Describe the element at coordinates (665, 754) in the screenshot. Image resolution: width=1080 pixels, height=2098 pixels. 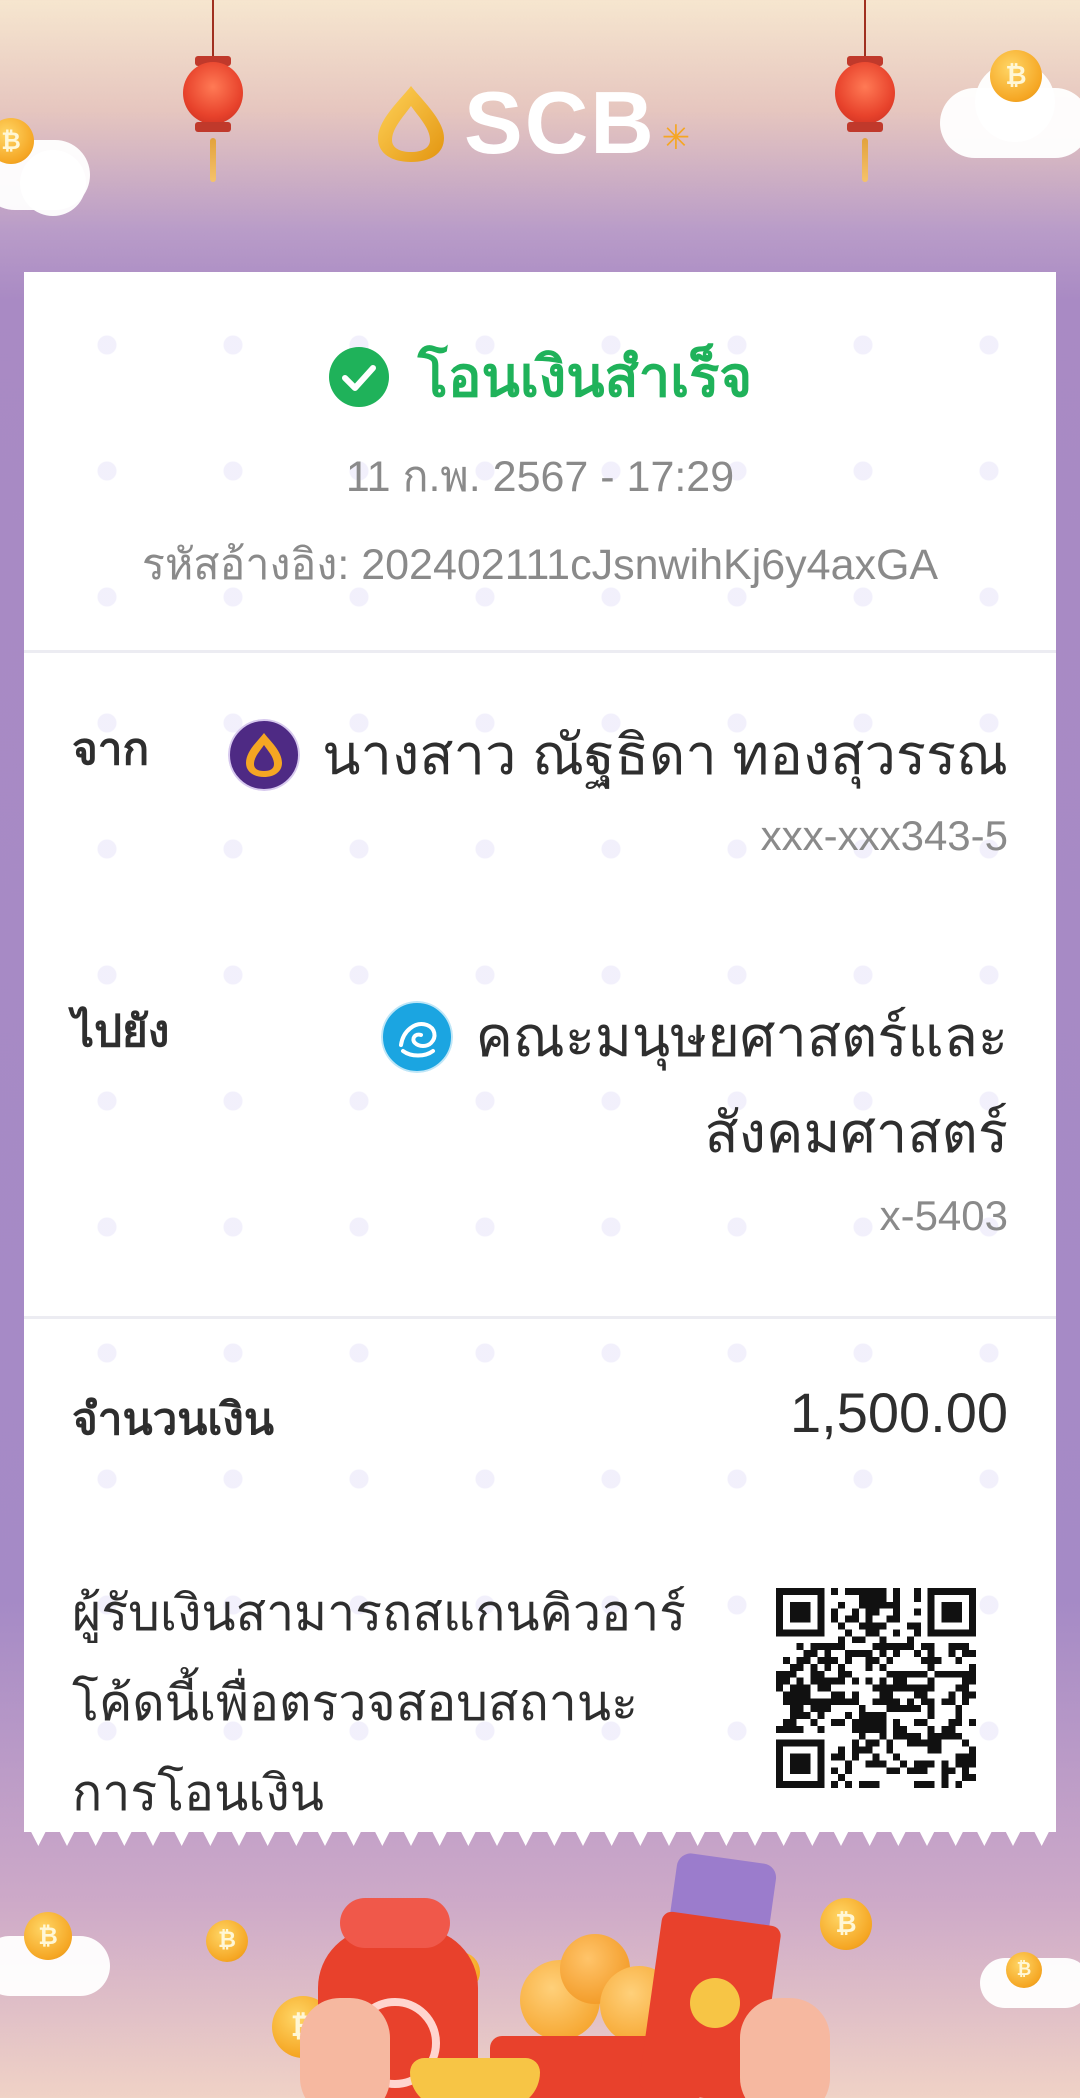
I see `sender-name: นางสาว ณัฐธิดา ทองสุวรรณ` at that location.